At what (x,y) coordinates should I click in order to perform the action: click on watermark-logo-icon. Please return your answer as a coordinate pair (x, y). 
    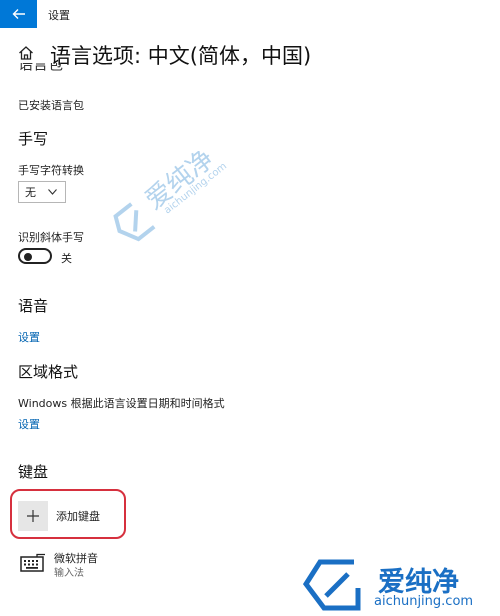
    Looking at the image, I should click on (331, 585).